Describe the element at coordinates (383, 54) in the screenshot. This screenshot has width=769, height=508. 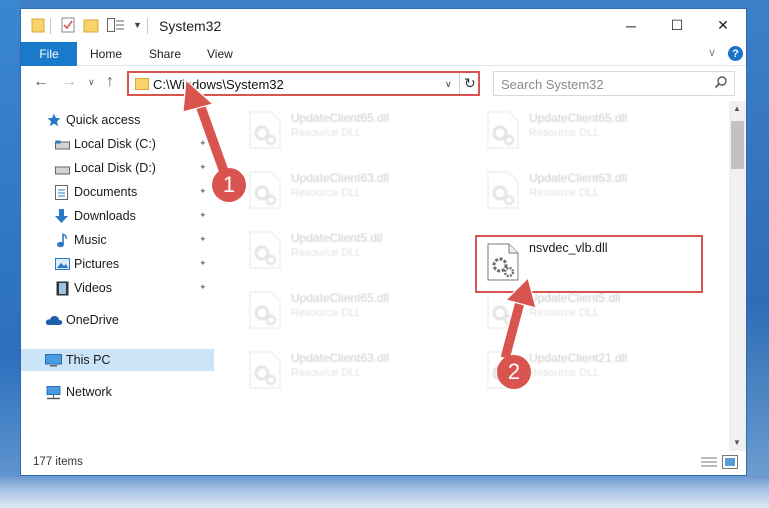
I see `ribbon: File Home Share View ∨ ?` at that location.